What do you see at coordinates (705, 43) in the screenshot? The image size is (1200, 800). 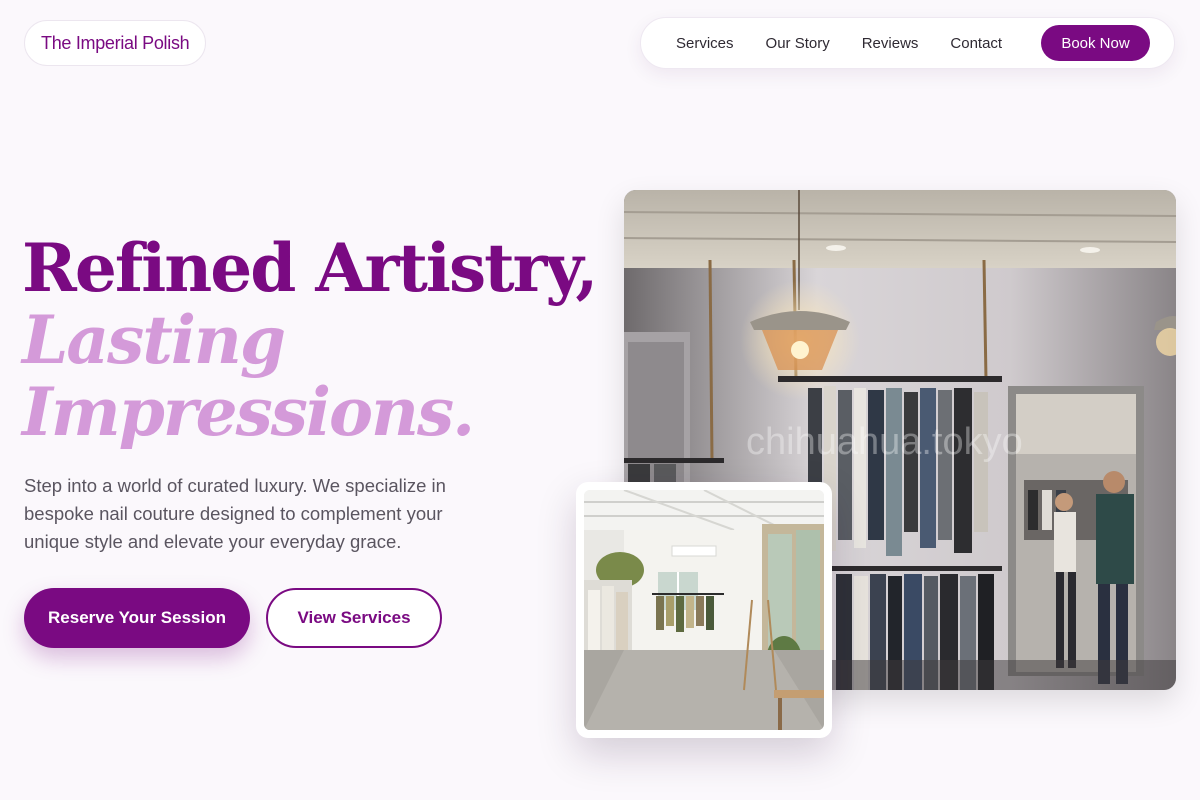 I see `nav-link-services: Services` at bounding box center [705, 43].